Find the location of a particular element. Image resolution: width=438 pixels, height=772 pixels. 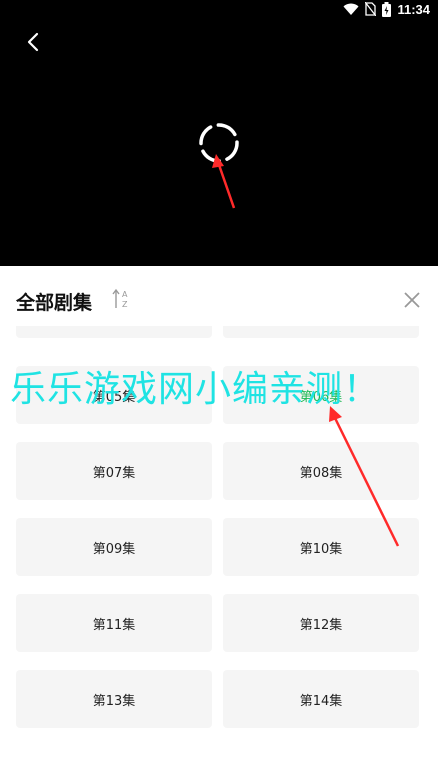

episode-tile: 第07集 is located at coordinates (114, 471).